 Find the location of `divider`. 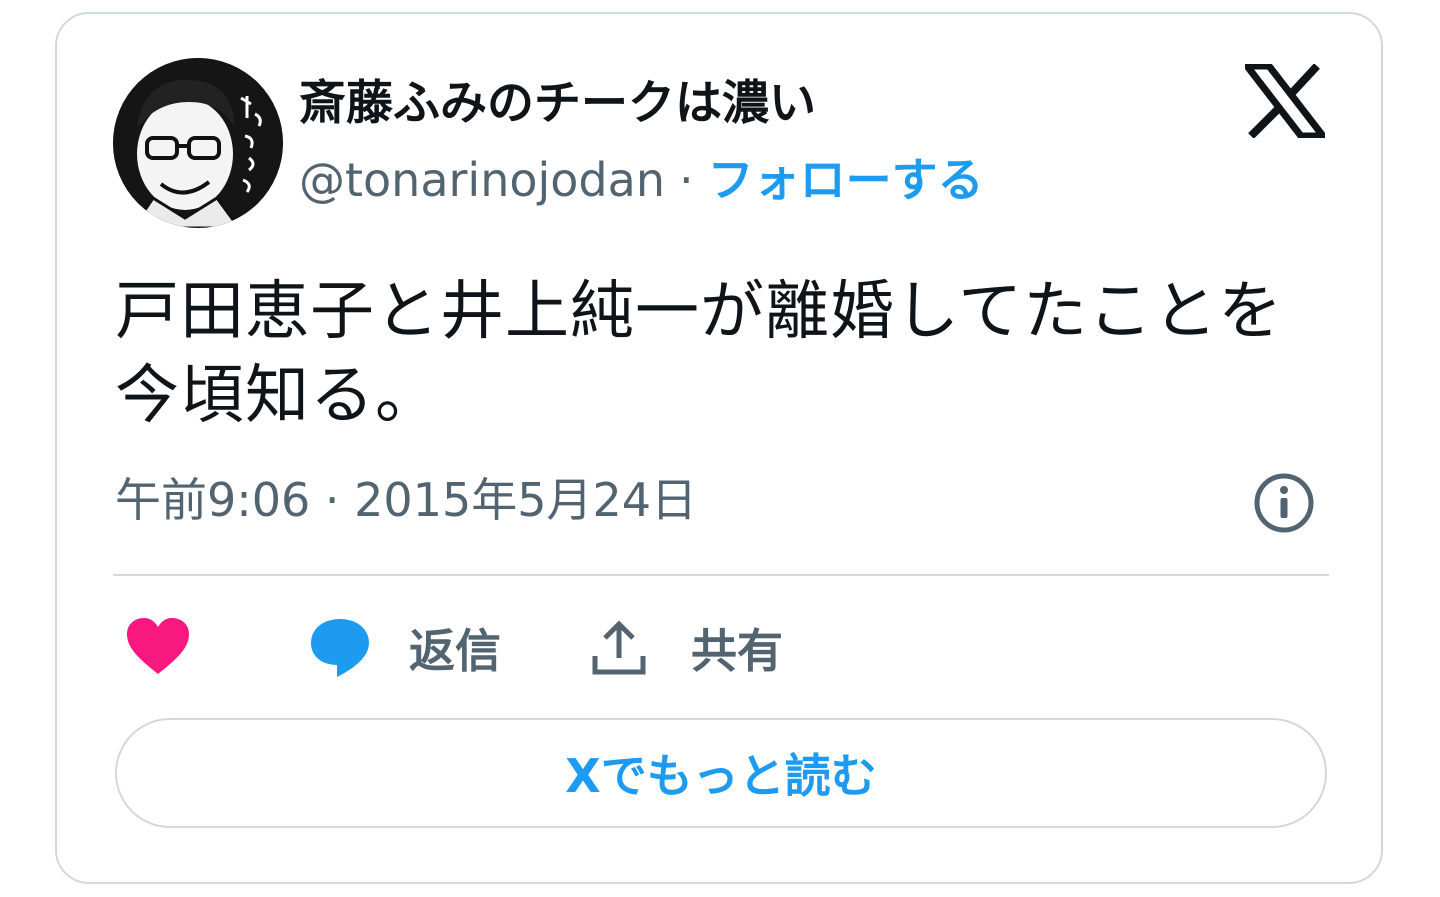

divider is located at coordinates (721, 575).